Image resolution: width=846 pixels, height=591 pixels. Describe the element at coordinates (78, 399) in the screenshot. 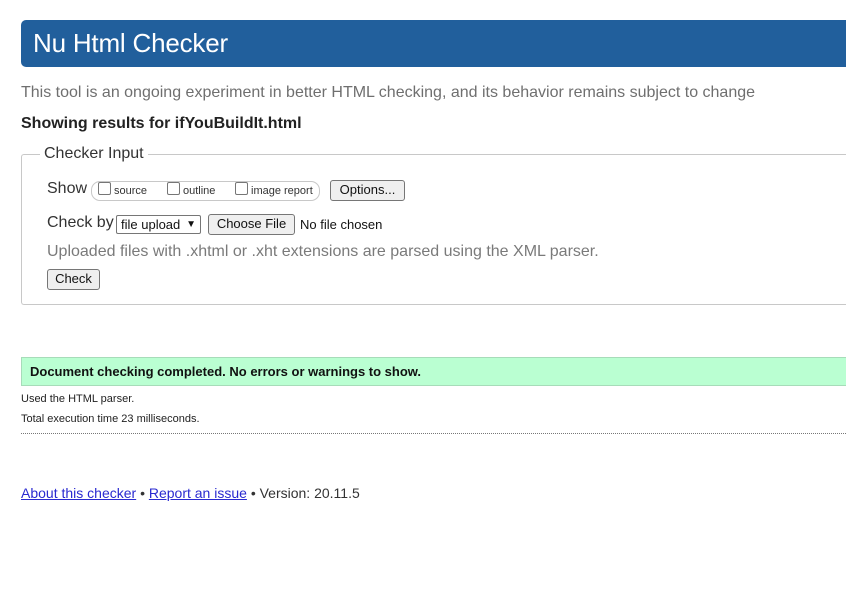

I see `parser-used-text: Used the HTML parser.` at that location.